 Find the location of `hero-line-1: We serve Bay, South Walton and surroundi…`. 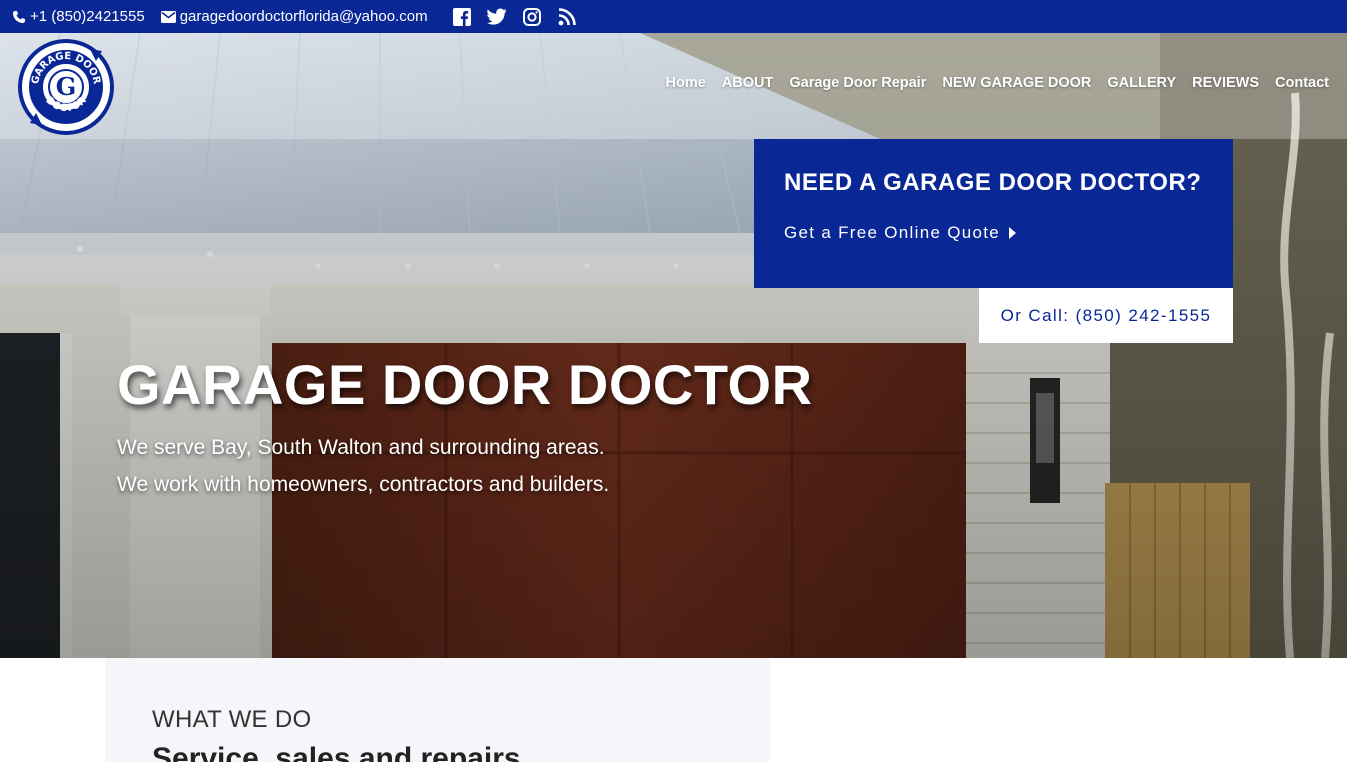

hero-line-1: We serve Bay, South Walton and surroundi… is located at coordinates (361, 447).